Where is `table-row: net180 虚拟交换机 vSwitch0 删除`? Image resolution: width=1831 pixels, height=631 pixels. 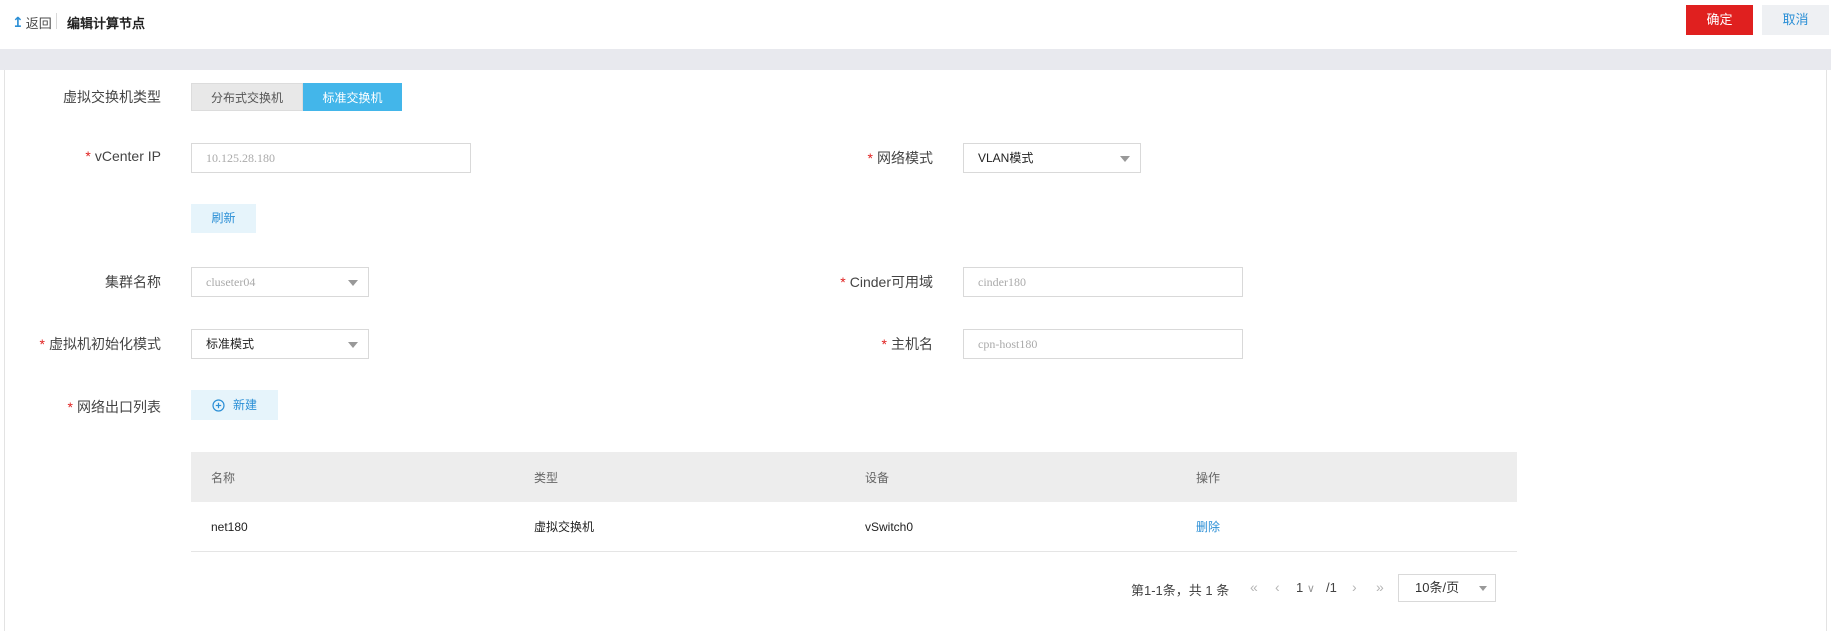
table-row: net180 虚拟交换机 vSwitch0 删除 is located at coordinates (854, 527).